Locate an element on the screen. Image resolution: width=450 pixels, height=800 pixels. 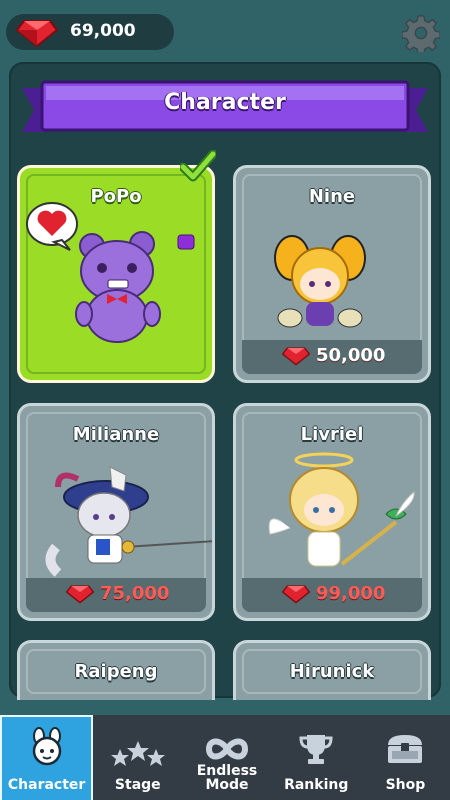
nav-tab-stage: Stage is located at coordinates (137, 757).